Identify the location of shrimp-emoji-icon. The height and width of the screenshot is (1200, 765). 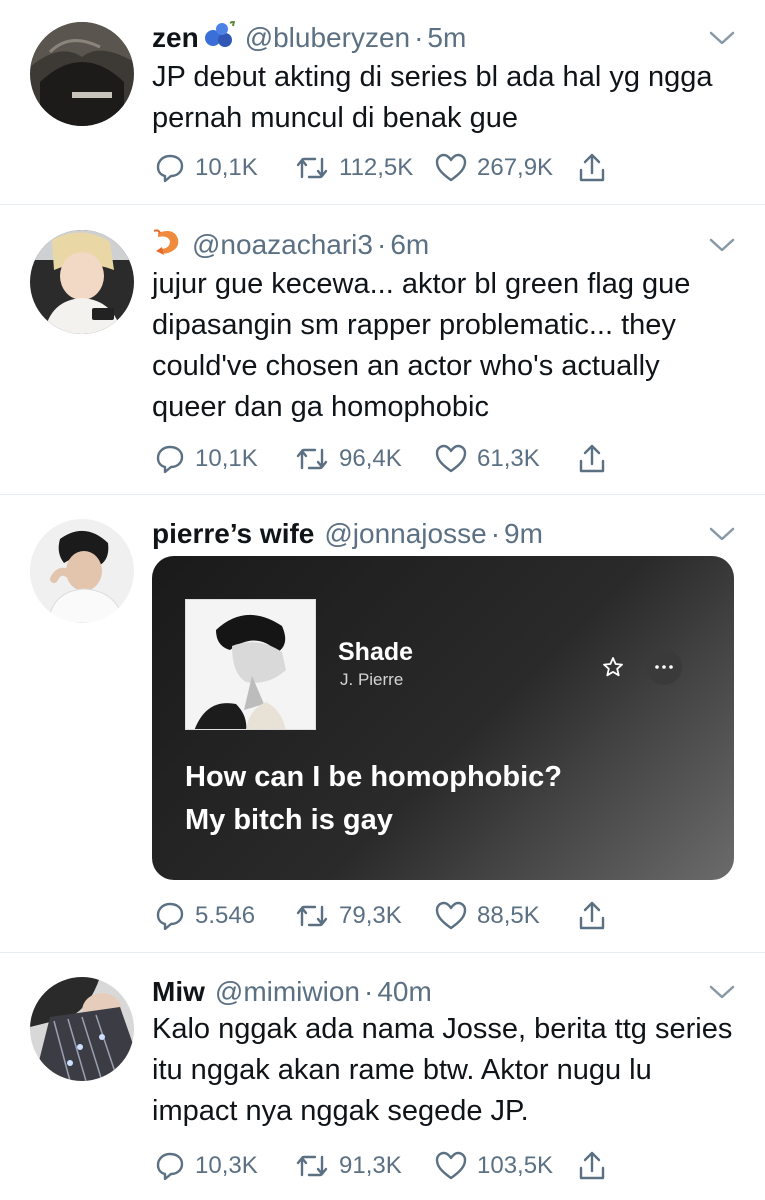
(168, 245).